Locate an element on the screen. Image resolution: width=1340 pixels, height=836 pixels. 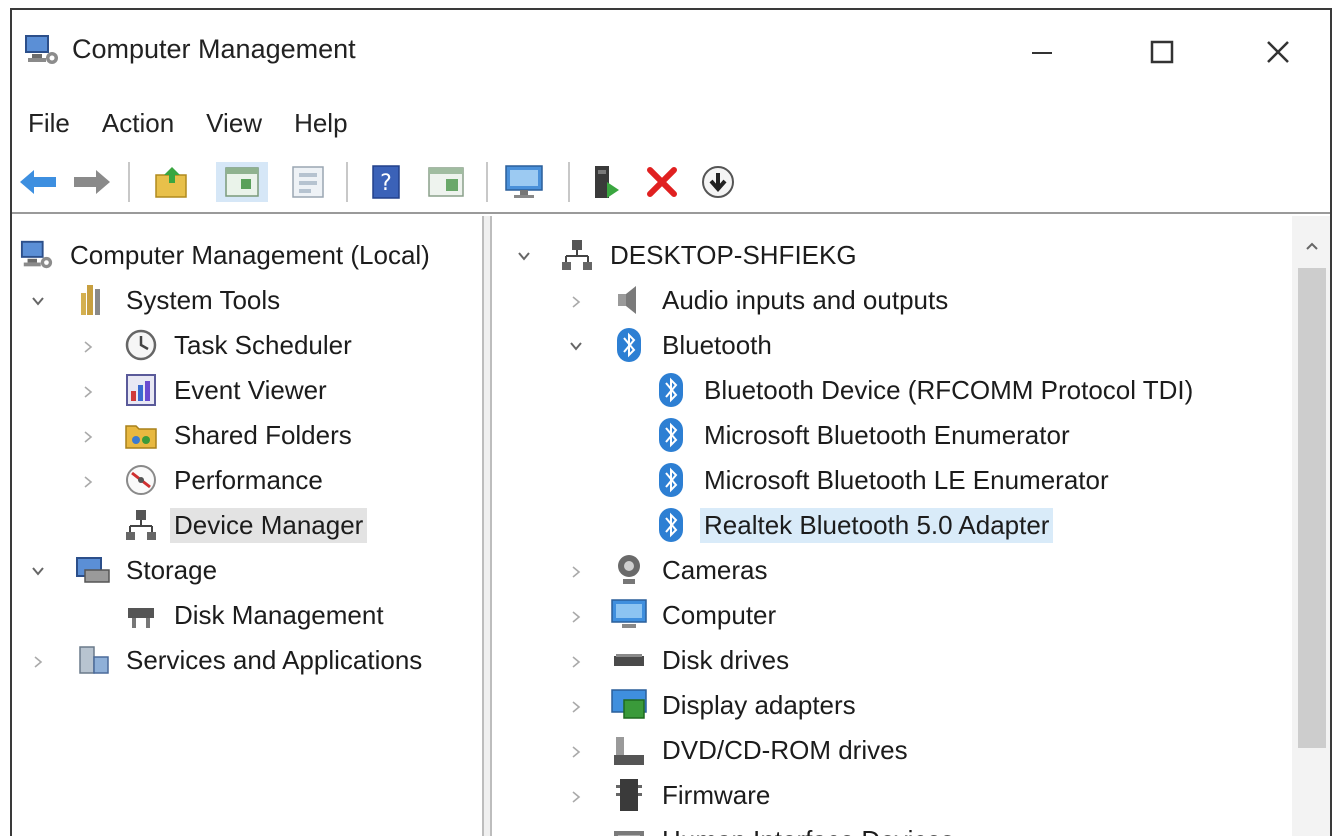
firmware-icon is located at coordinates (629, 795).